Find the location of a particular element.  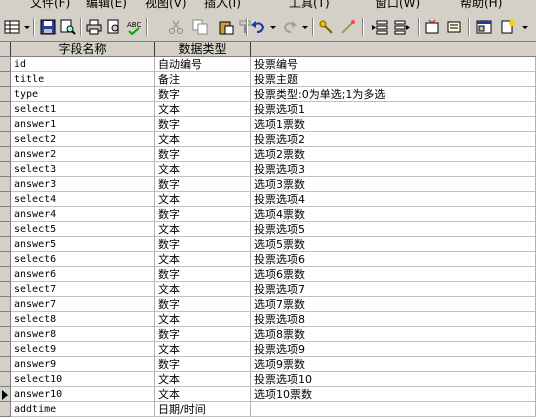

table-row: answer8 数字 选项8票数 is located at coordinates (268, 334).